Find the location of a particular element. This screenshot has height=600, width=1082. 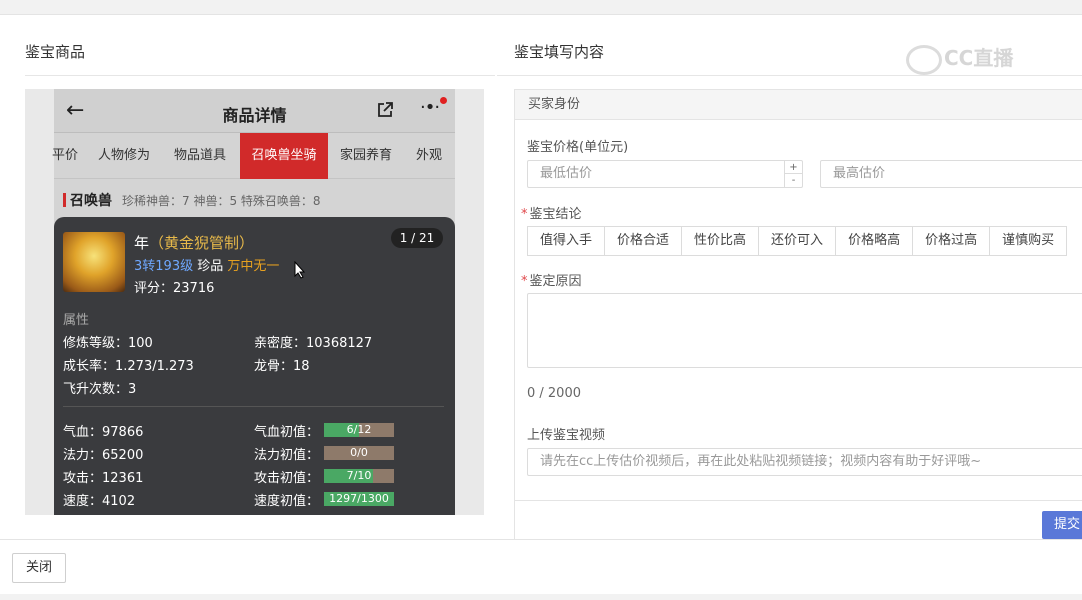

min-price-stepper: + - is located at coordinates (793, 174).